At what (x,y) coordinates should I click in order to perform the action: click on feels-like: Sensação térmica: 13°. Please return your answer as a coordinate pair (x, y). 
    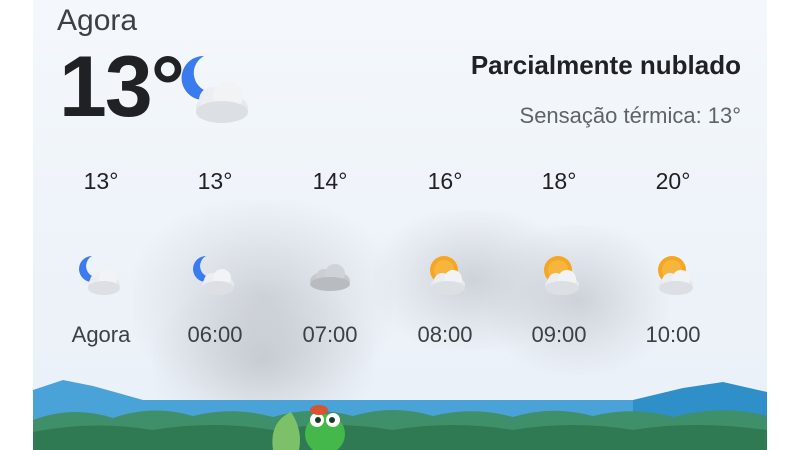
    Looking at the image, I should click on (630, 116).